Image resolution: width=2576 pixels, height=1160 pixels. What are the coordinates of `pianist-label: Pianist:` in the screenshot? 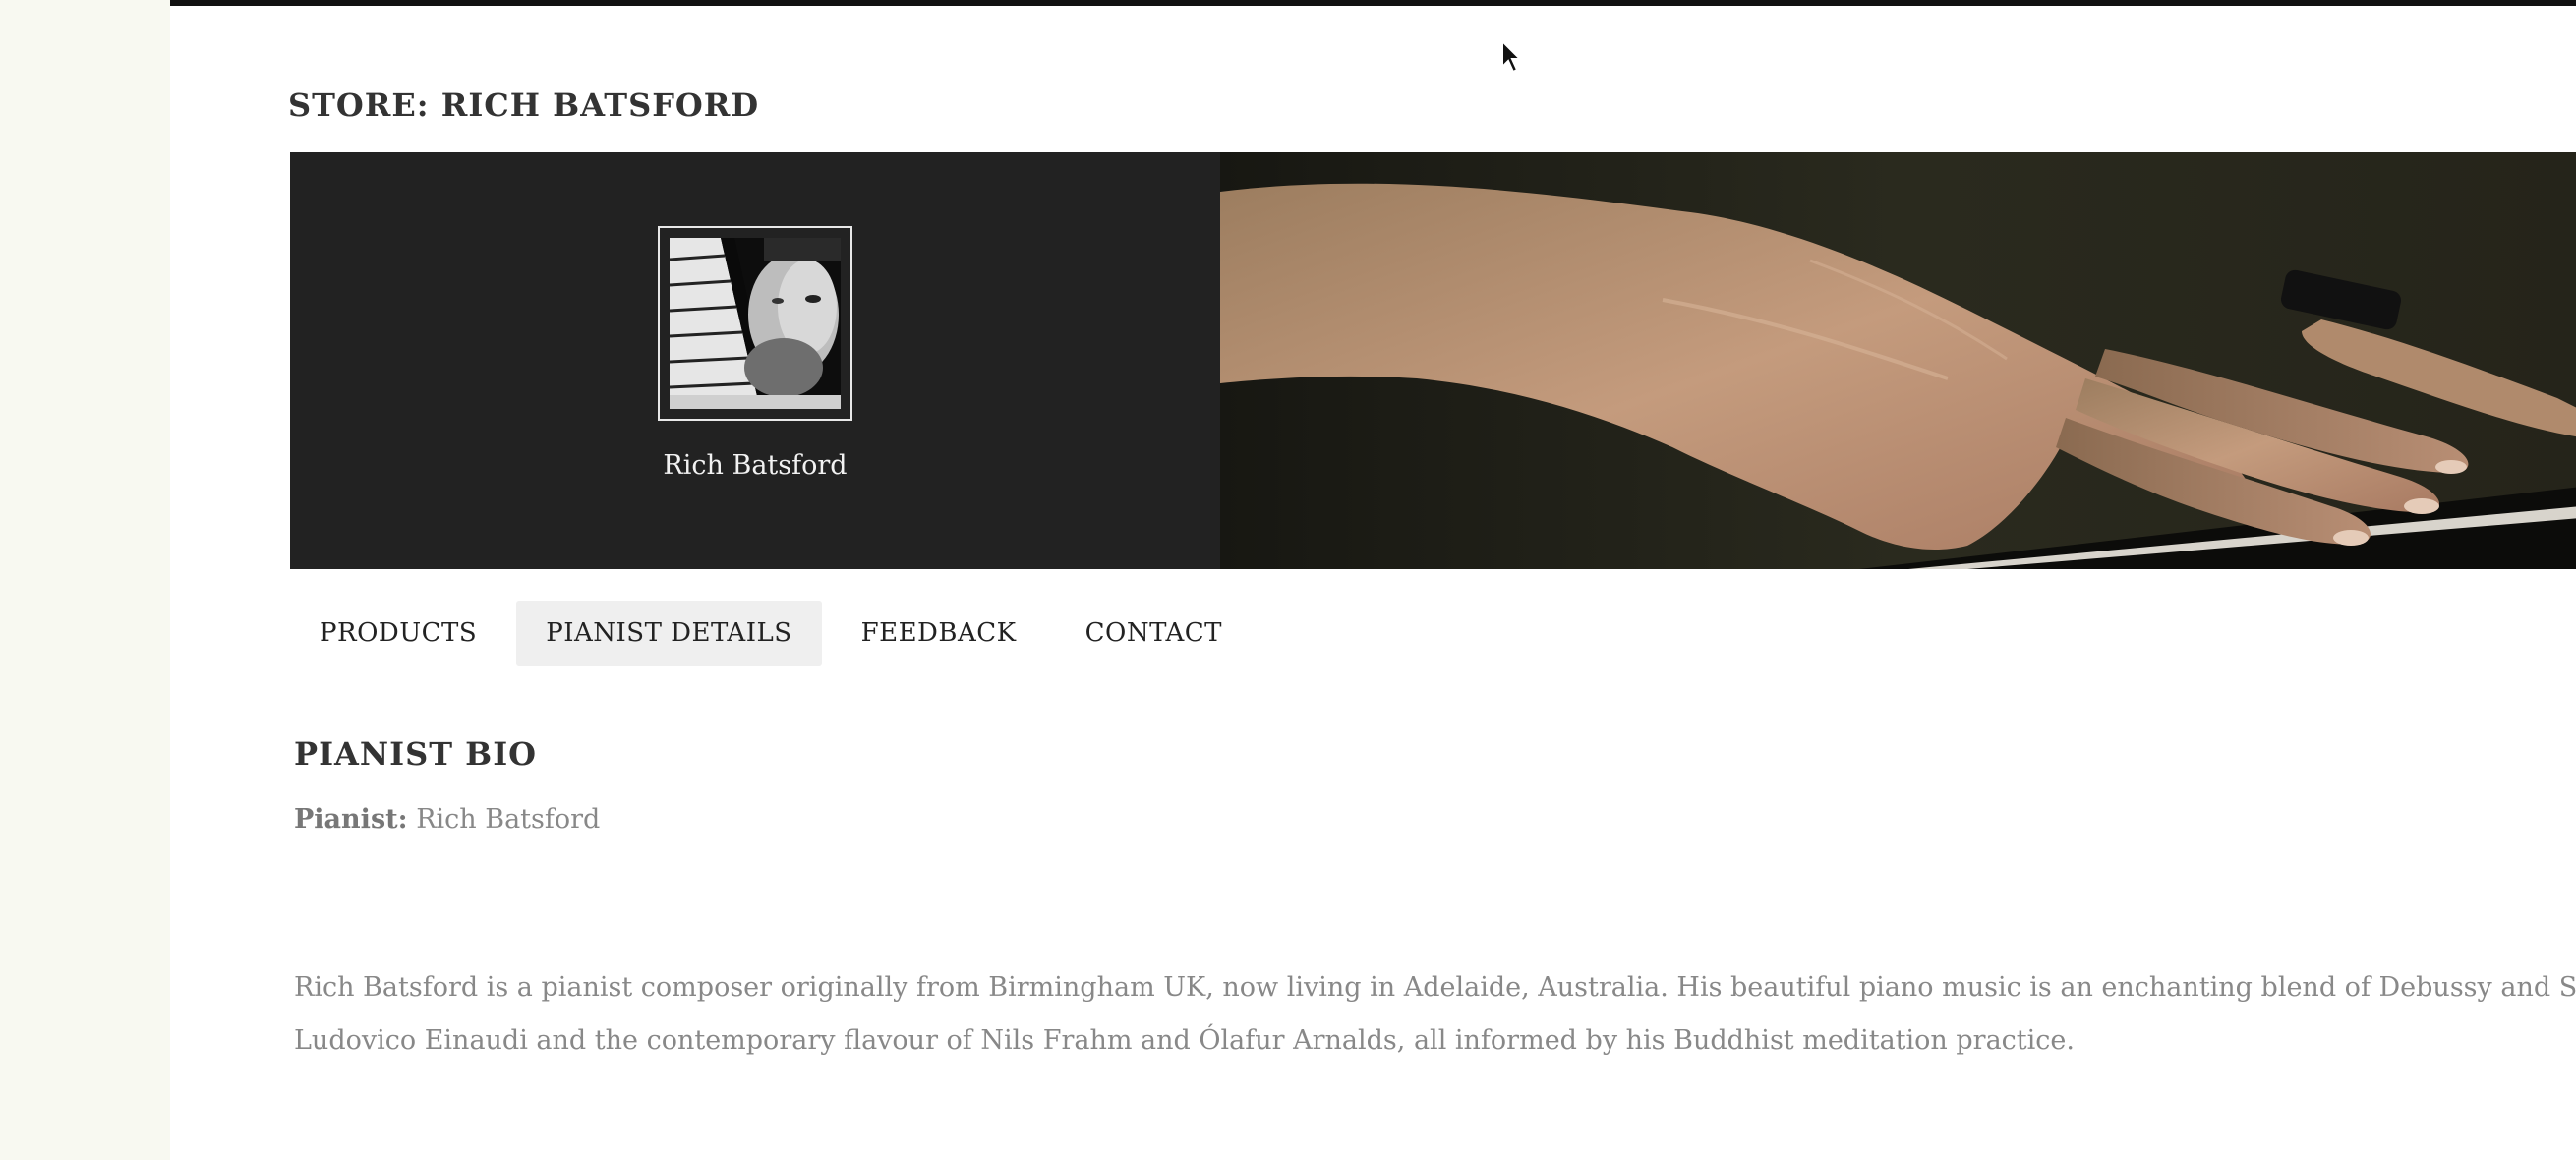 It's located at (351, 819).